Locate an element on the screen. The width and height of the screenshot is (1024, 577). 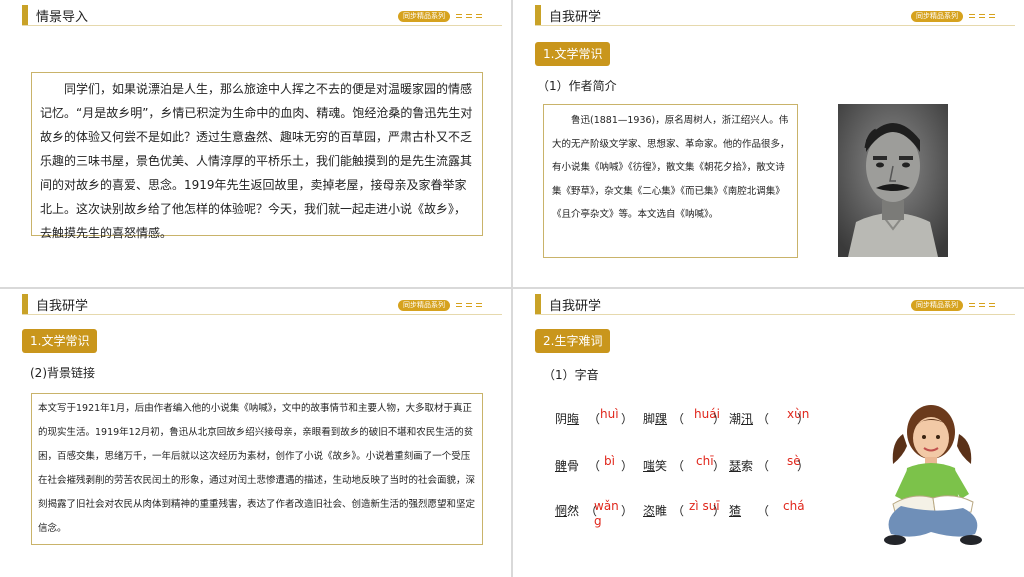
word-jiaohuai: 脚踝 is located at coordinates (655, 419).